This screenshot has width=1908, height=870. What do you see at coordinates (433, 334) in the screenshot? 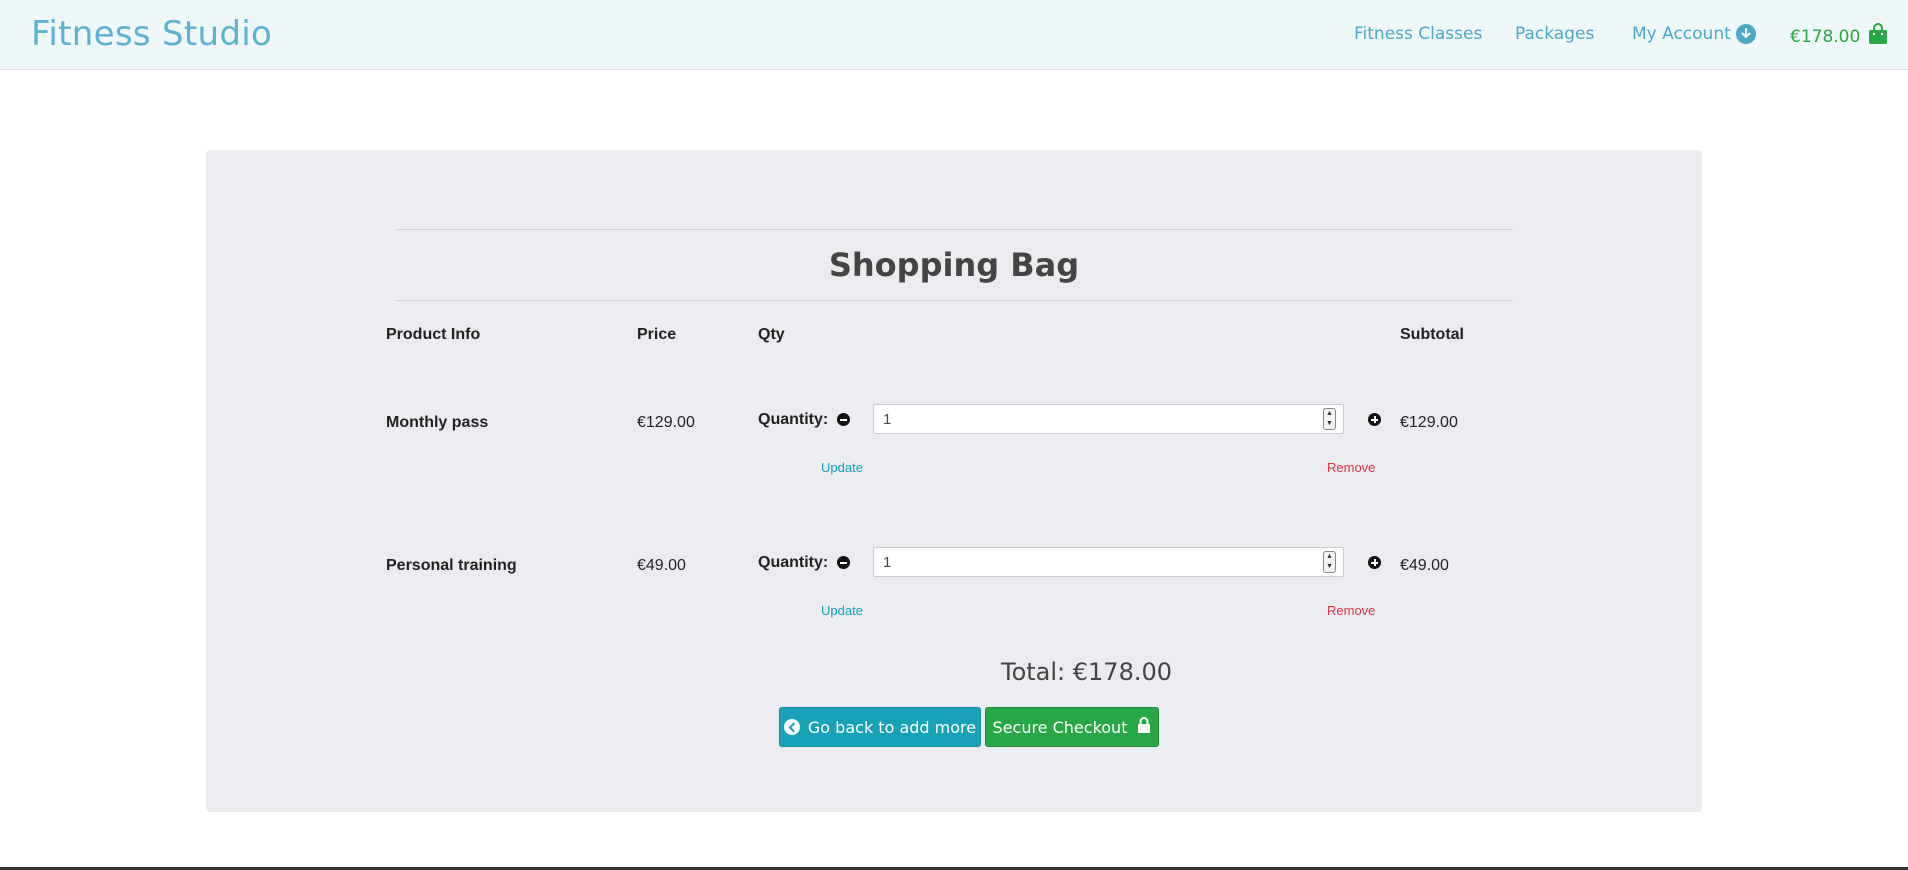
I see `column-header-product: Product Info` at bounding box center [433, 334].